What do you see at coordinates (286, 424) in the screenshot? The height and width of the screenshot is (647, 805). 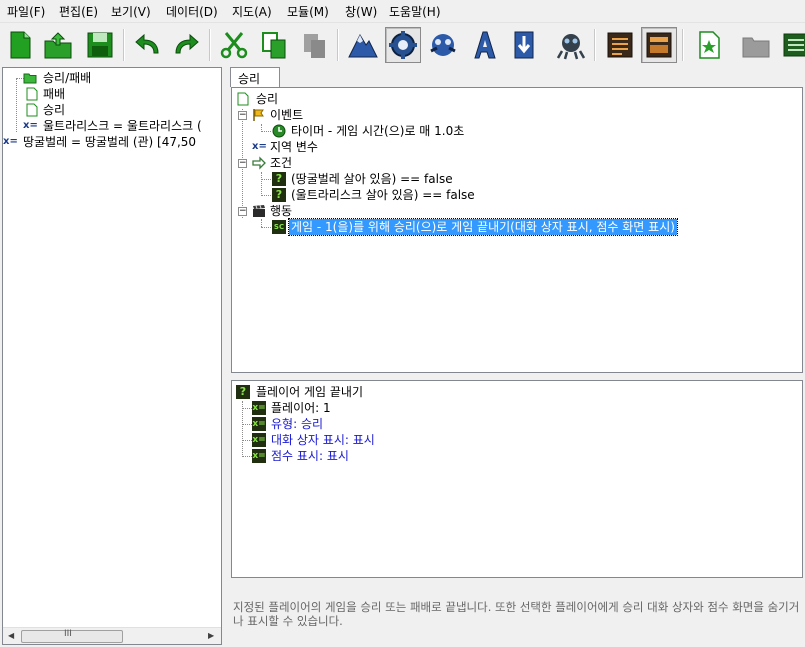 I see `param-label: 유형:` at bounding box center [286, 424].